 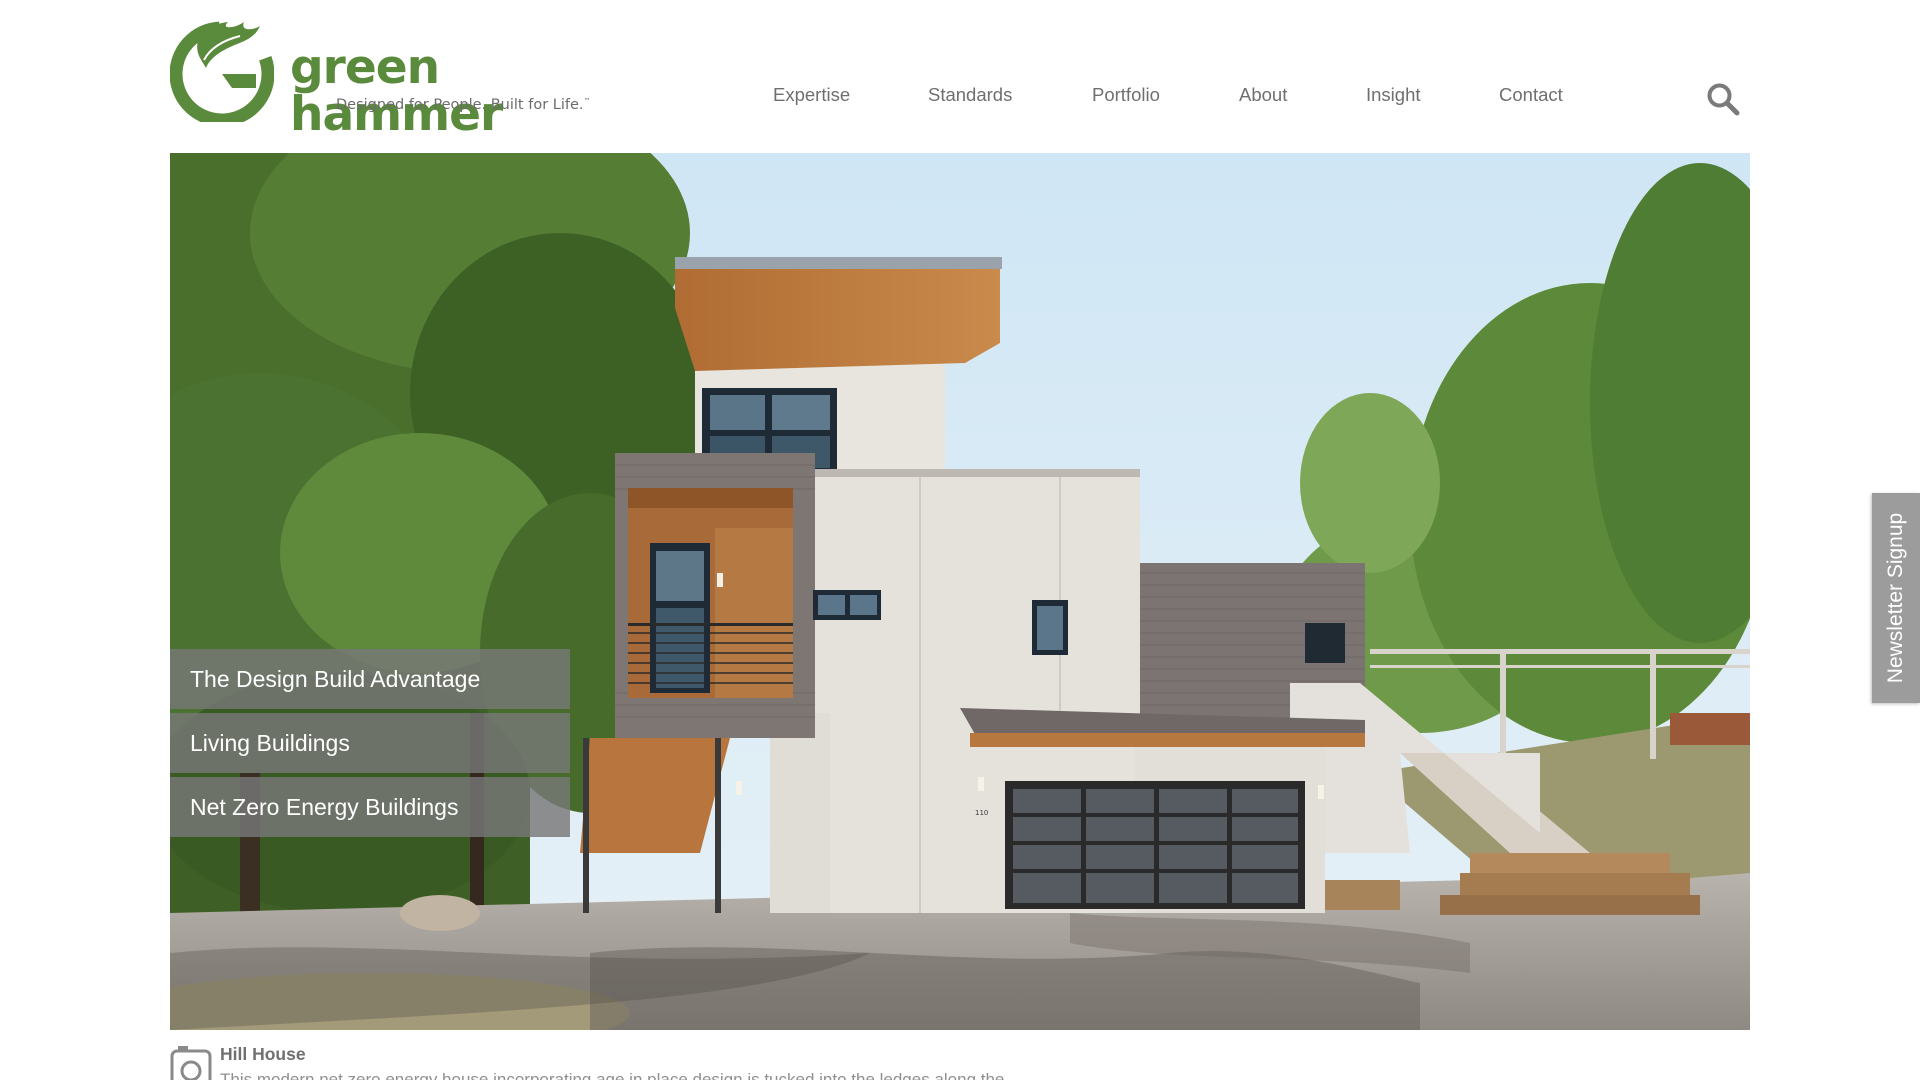 What do you see at coordinates (370, 679) in the screenshot?
I see `hero-link-design-build: The Design Build Advantage` at bounding box center [370, 679].